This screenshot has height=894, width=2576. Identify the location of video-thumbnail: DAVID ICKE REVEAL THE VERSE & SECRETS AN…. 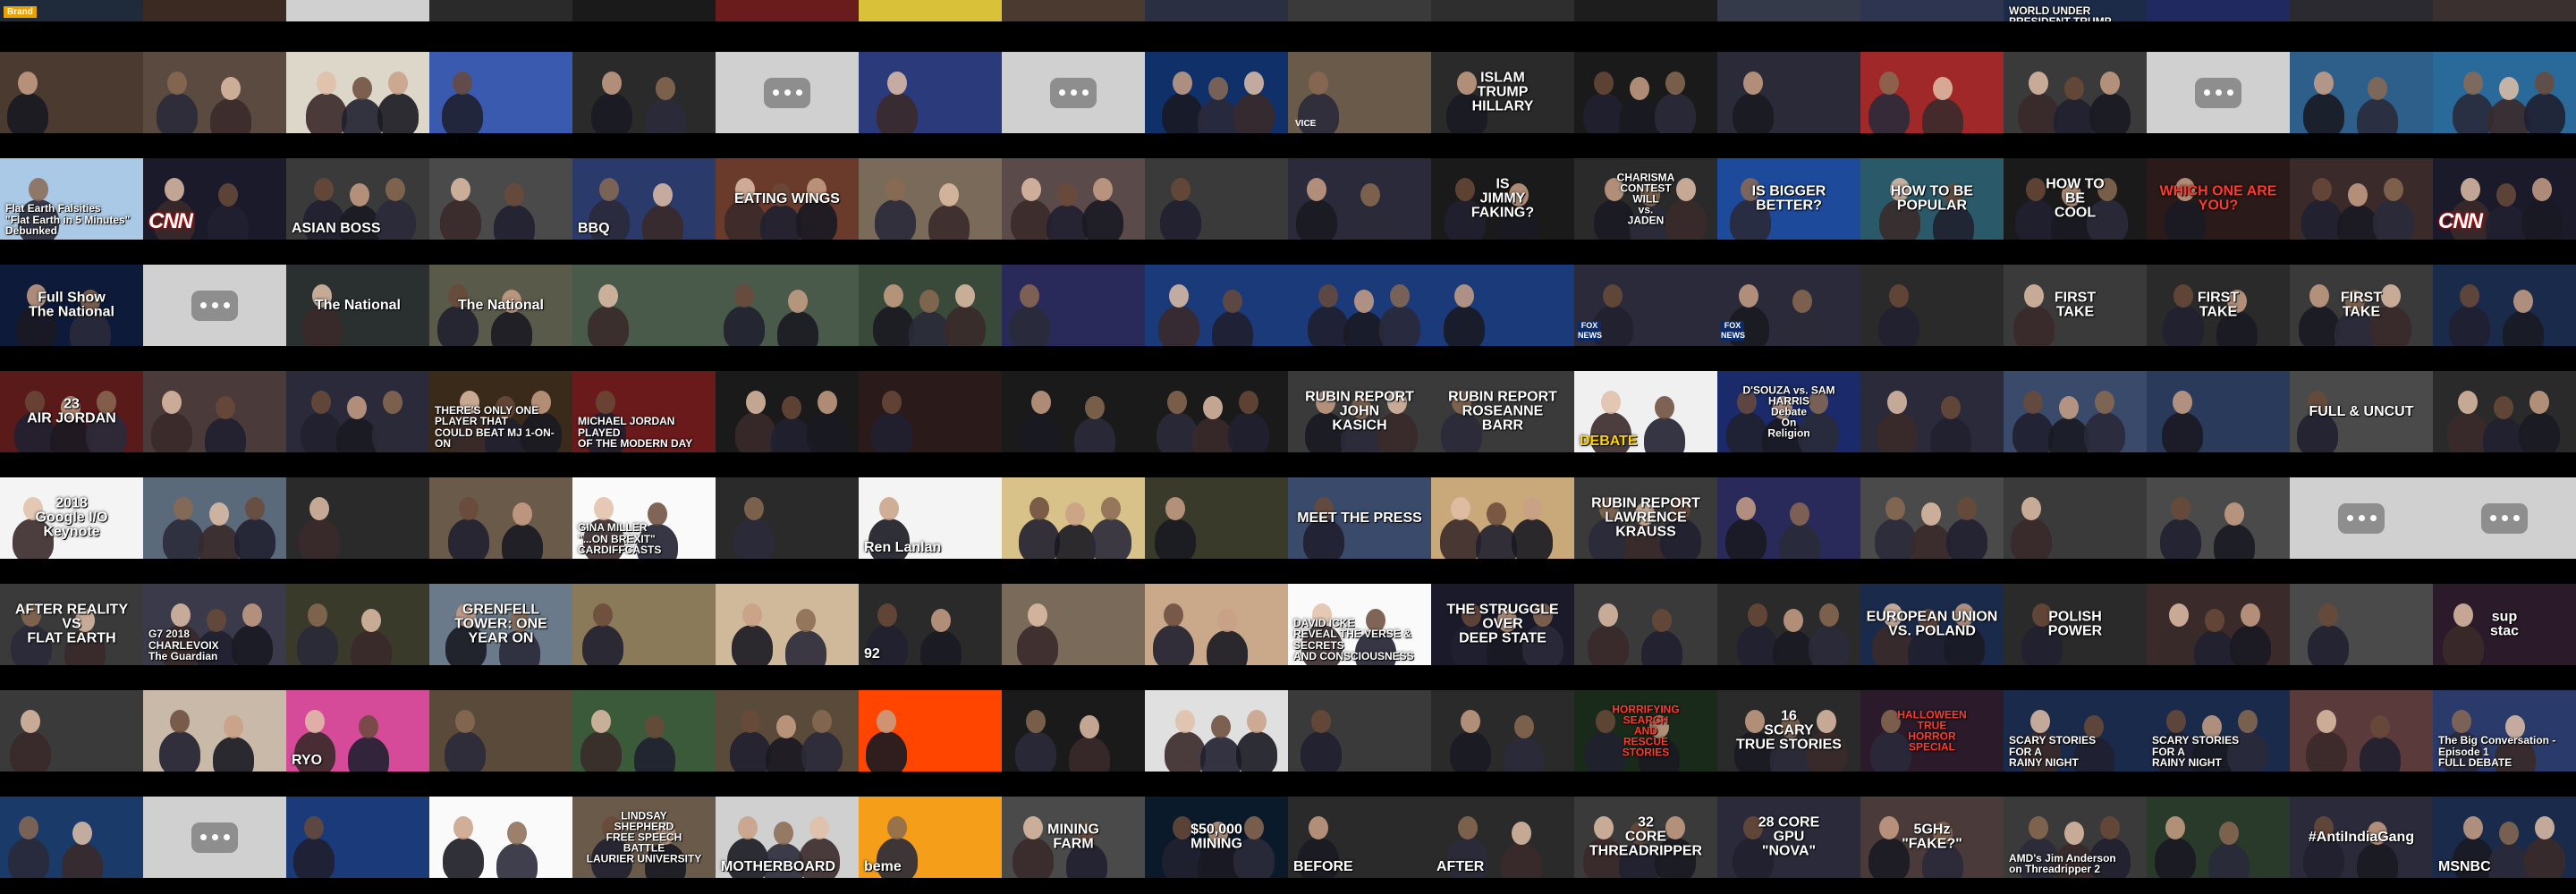
(1359, 625).